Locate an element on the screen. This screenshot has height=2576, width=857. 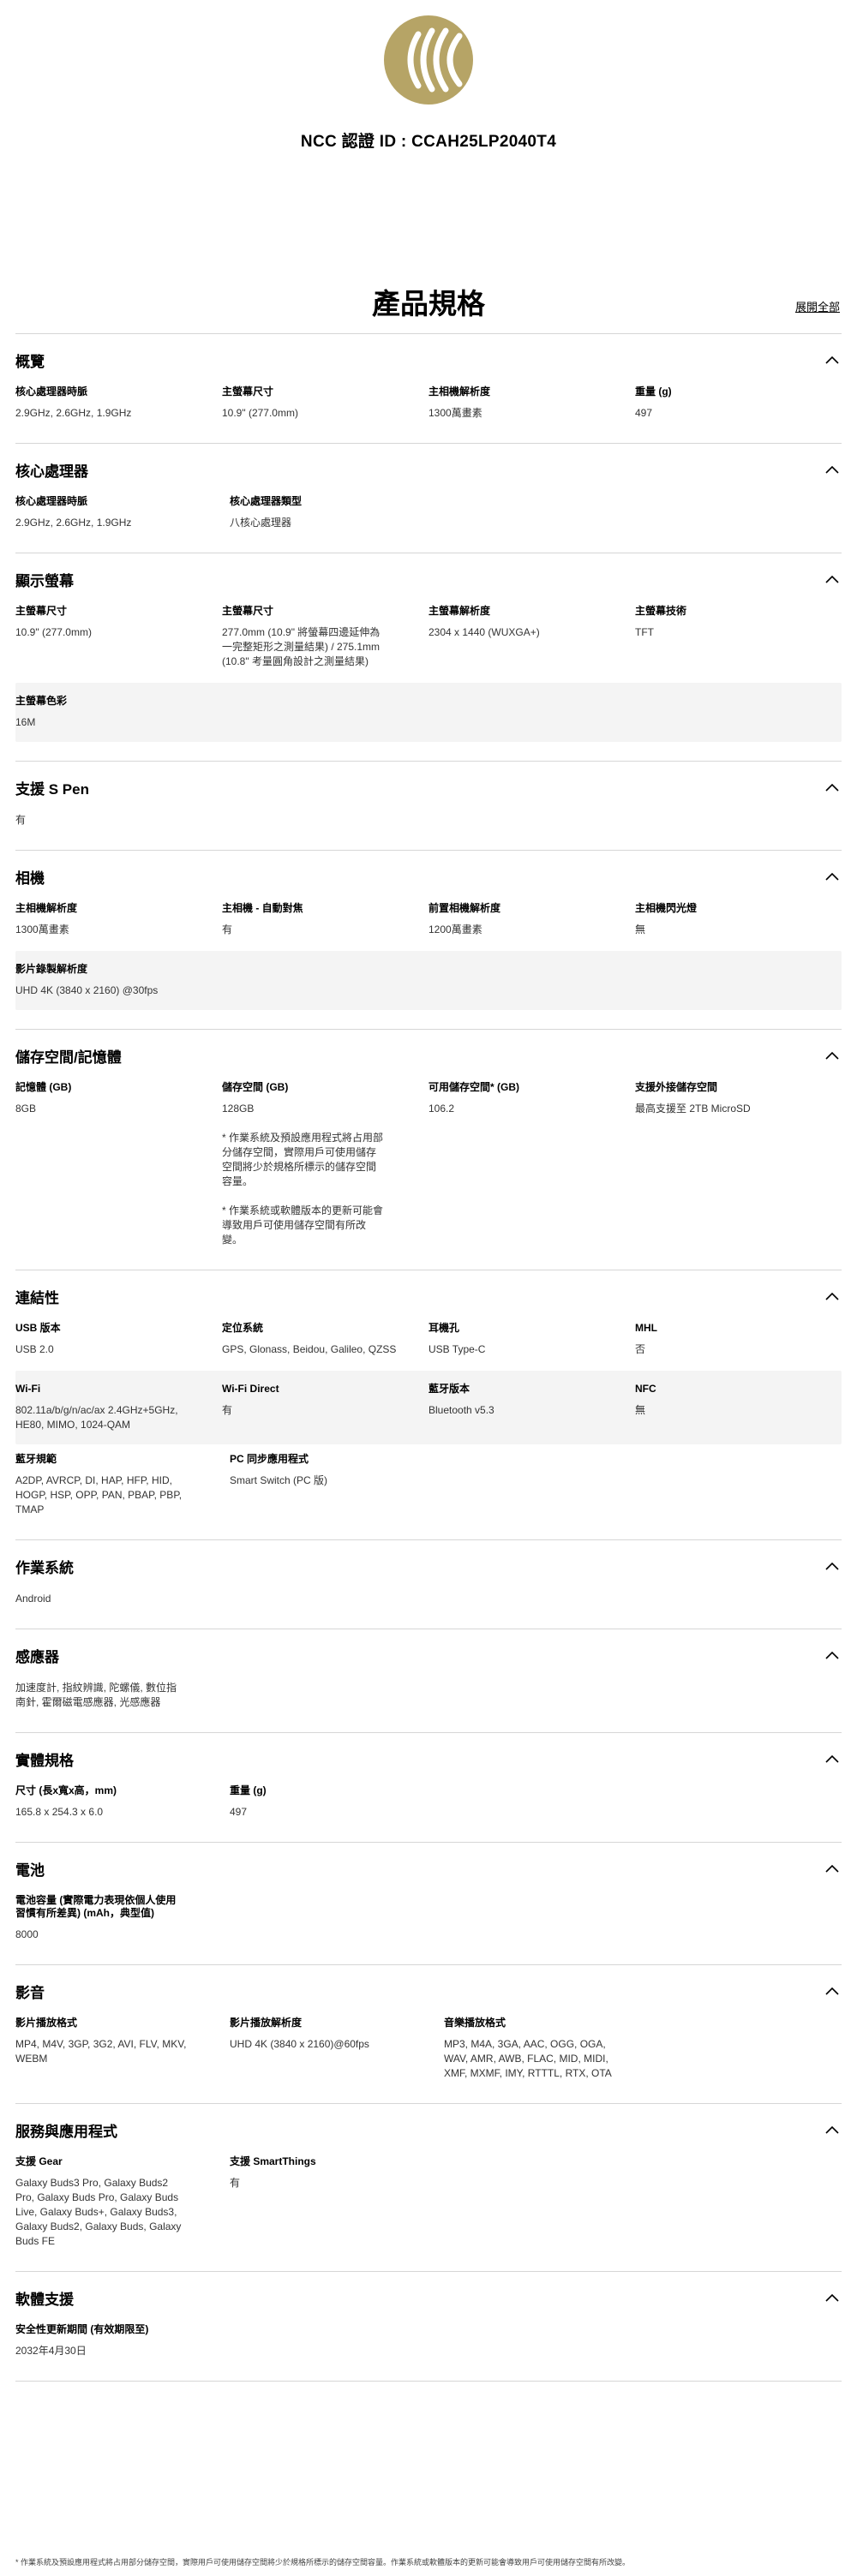
spec-item: 支援外接儲存空間 最高支援至 2TB MicroSD is located at coordinates (738, 1164).